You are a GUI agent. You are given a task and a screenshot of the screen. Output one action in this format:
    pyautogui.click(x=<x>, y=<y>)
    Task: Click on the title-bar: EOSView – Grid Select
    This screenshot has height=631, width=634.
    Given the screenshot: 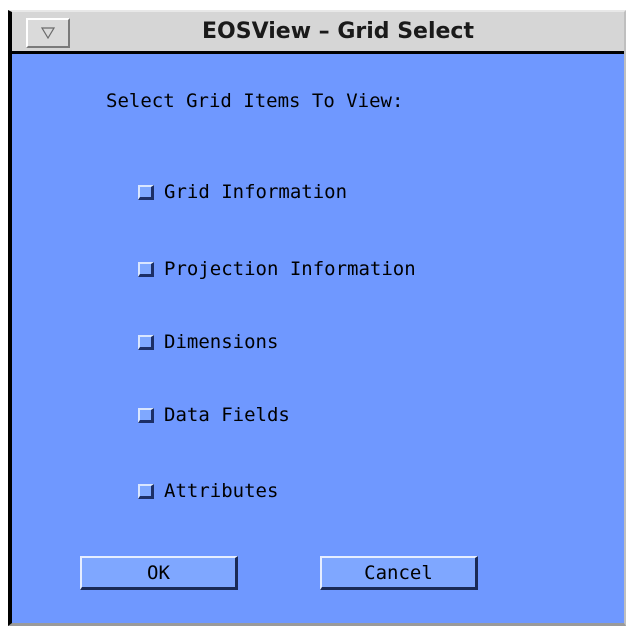 What is the action you would take?
    pyautogui.click(x=318, y=33)
    